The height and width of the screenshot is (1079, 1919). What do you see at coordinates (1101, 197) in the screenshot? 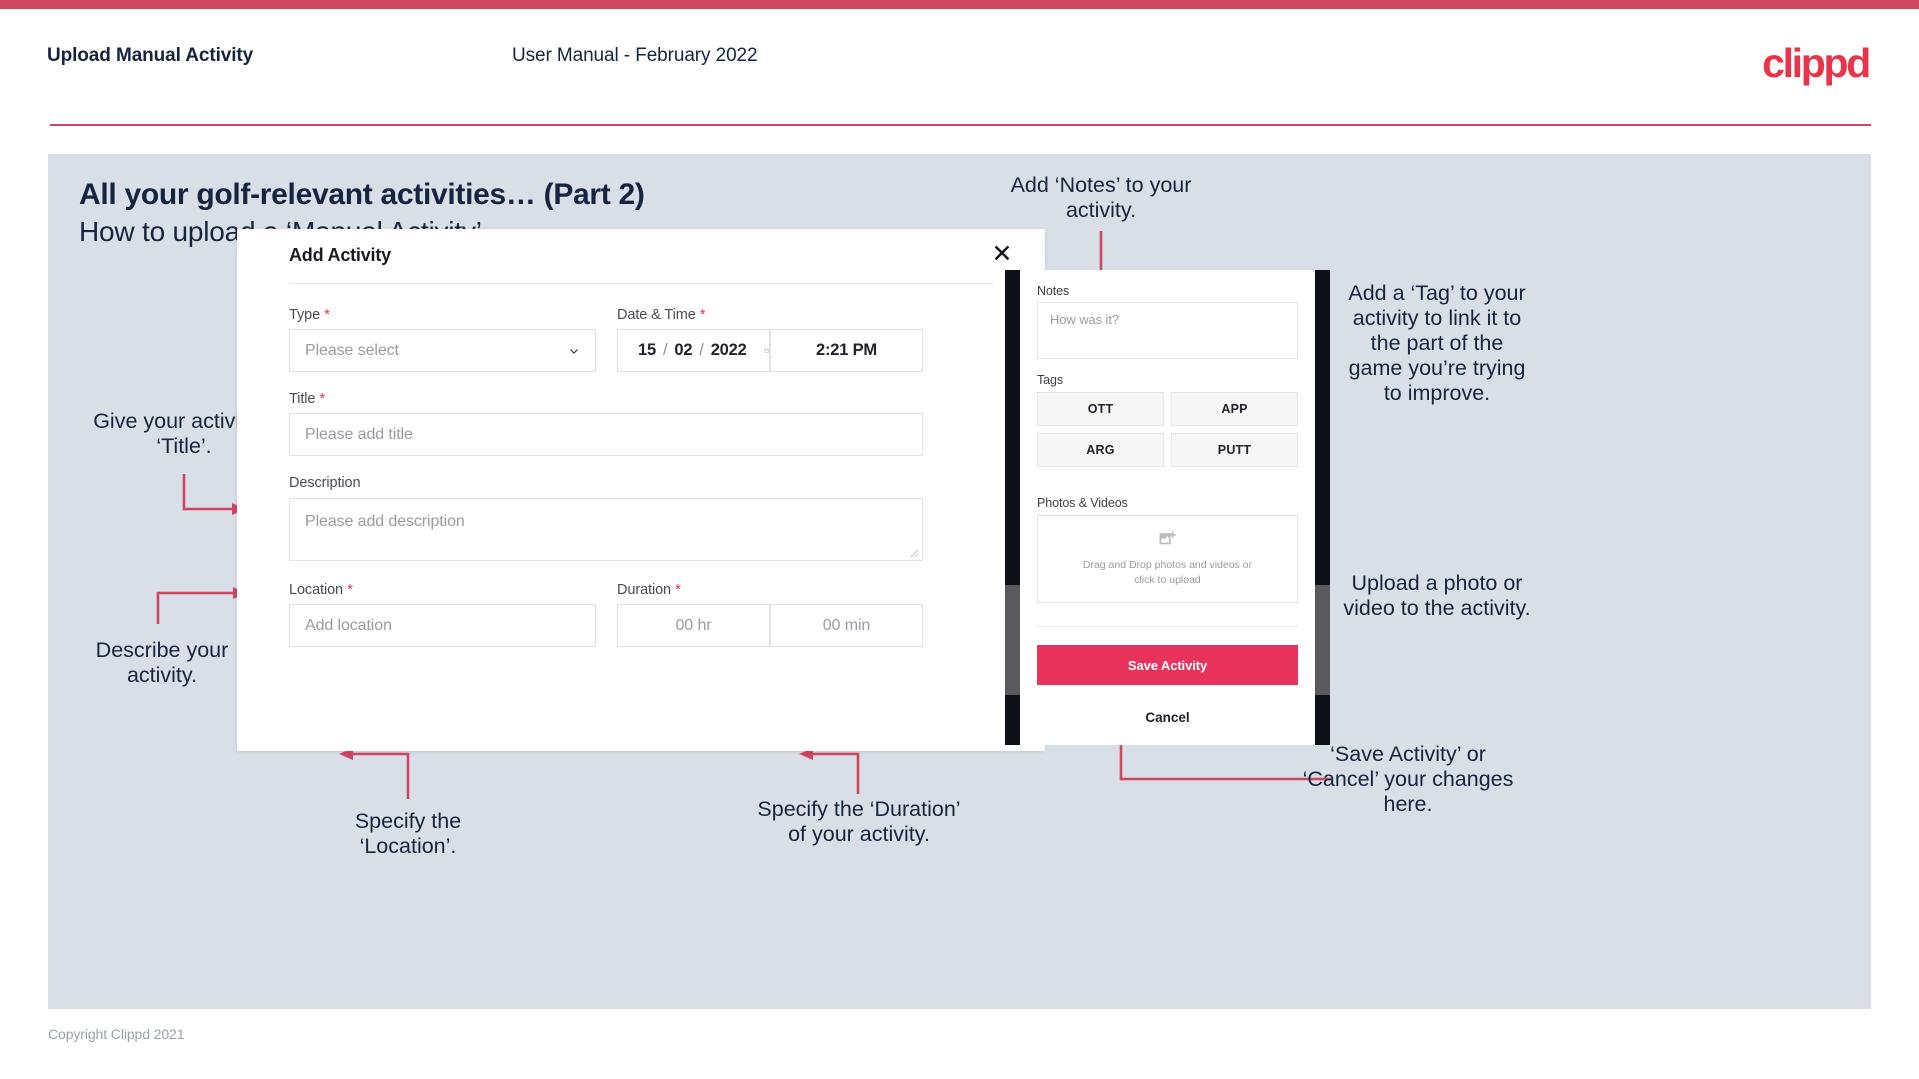
I see `annotation-notes: Add ‘Notes’ to your activity.` at bounding box center [1101, 197].